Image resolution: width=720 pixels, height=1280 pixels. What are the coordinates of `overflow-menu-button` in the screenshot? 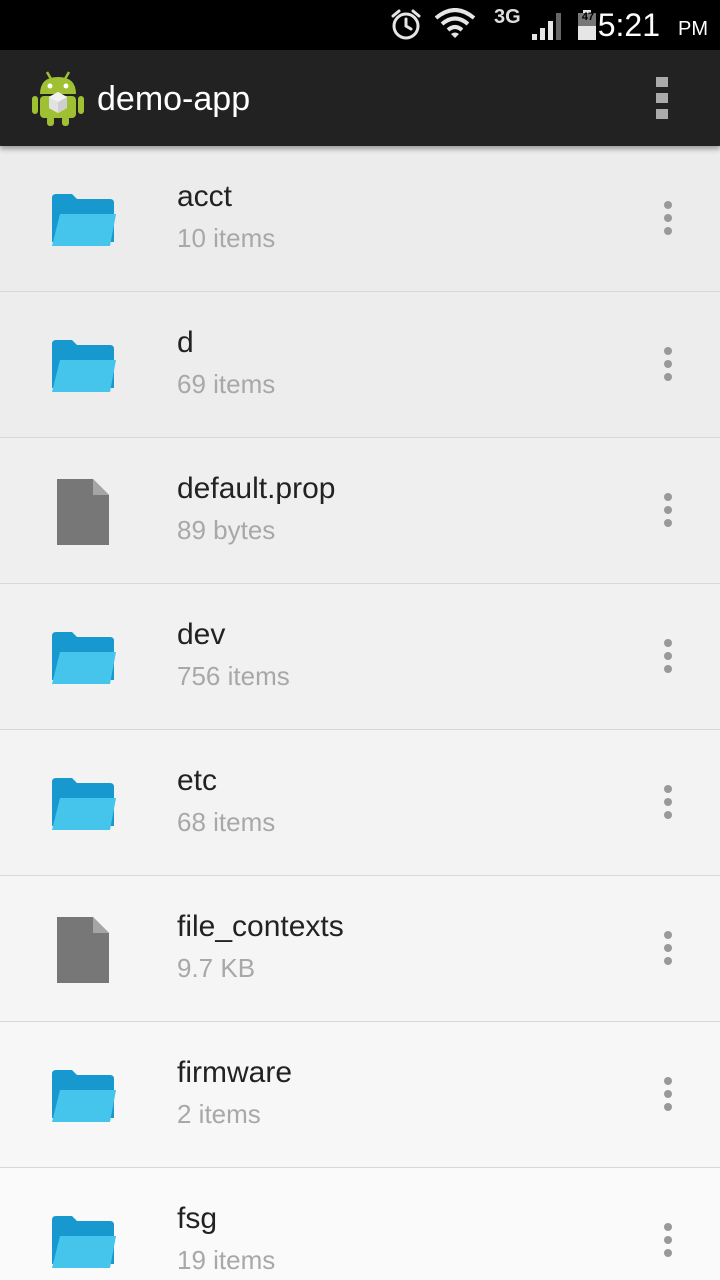 It's located at (662, 98).